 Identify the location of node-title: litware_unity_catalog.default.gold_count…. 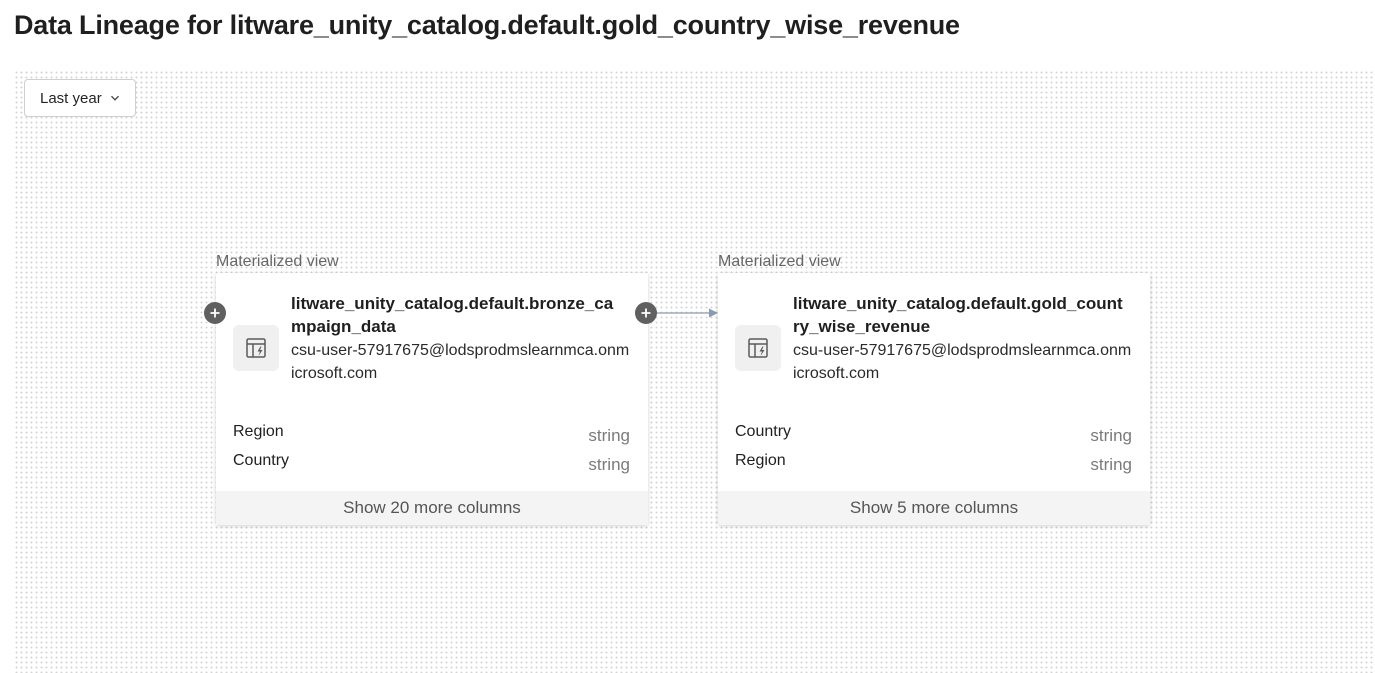
(958, 315).